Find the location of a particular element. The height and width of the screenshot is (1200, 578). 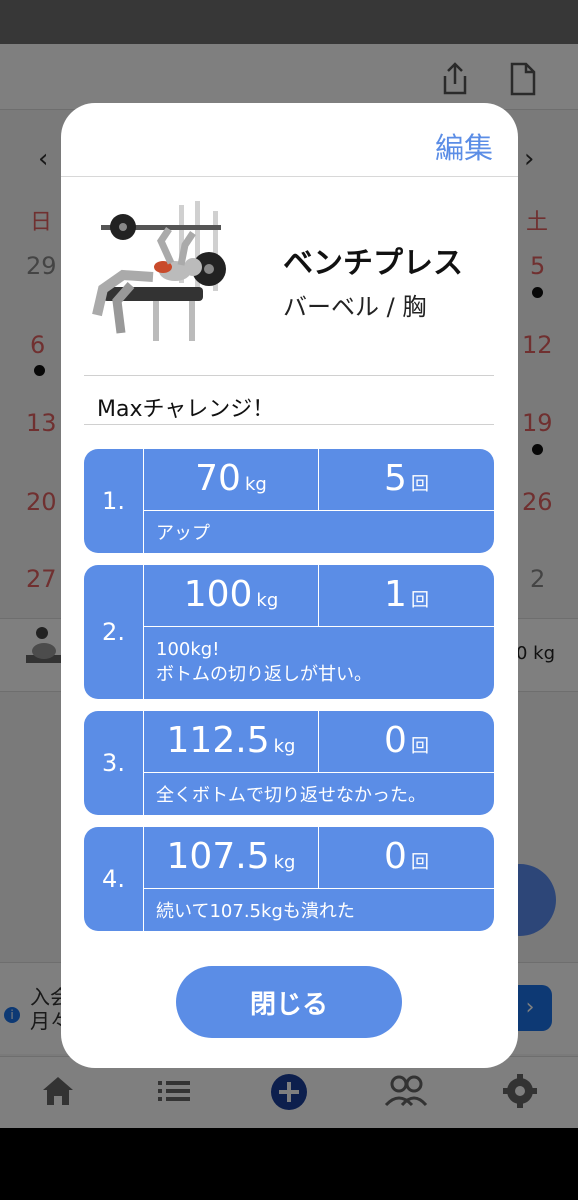

set-weight: 107.5 kg is located at coordinates (231, 858).